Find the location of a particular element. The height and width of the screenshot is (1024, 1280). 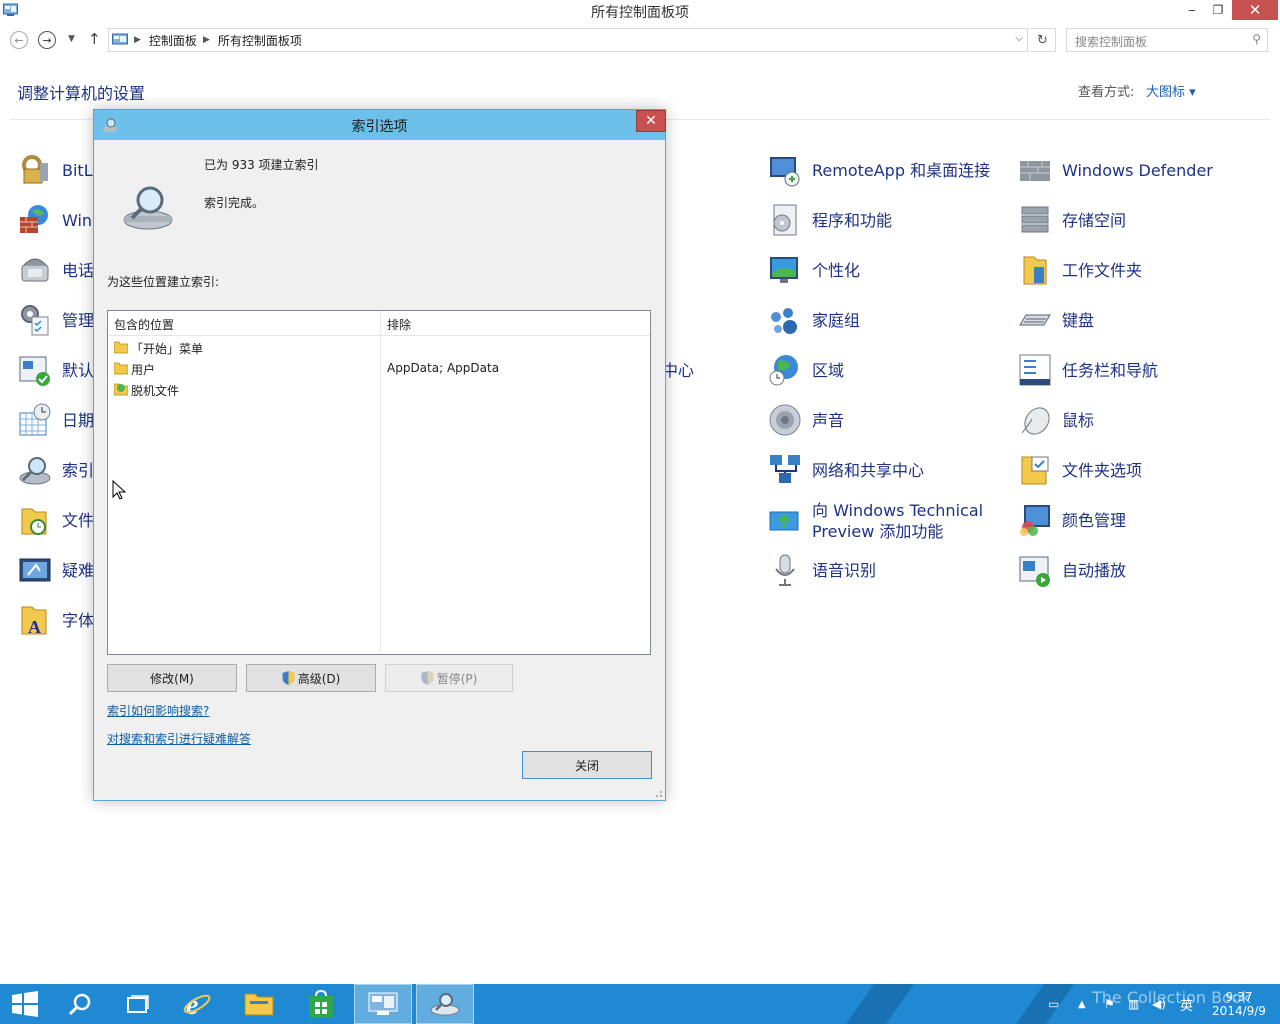

cp-item-speech: 语音识别 is located at coordinates (822, 570).